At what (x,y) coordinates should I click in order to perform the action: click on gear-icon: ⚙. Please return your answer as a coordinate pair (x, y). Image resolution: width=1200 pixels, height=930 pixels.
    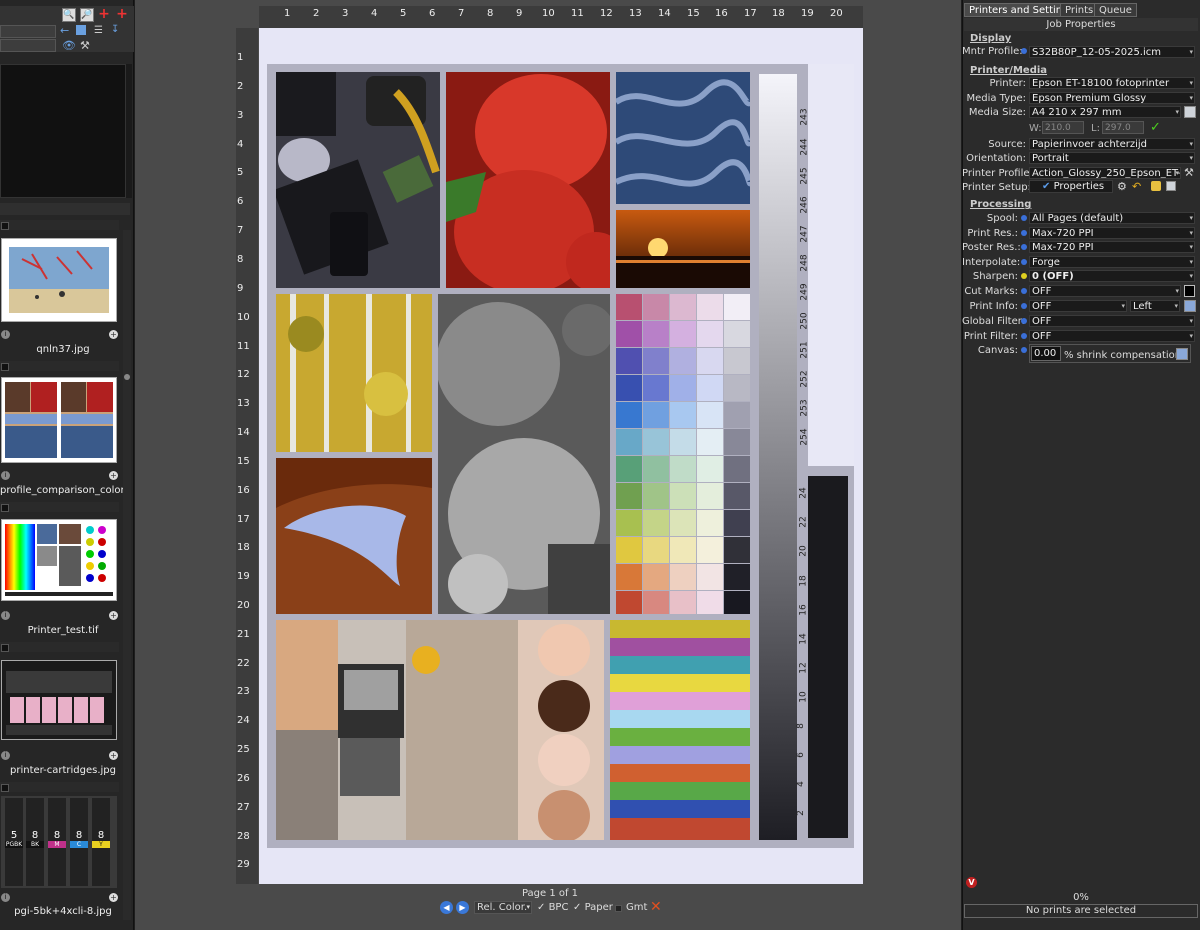
    Looking at the image, I should click on (1122, 186).